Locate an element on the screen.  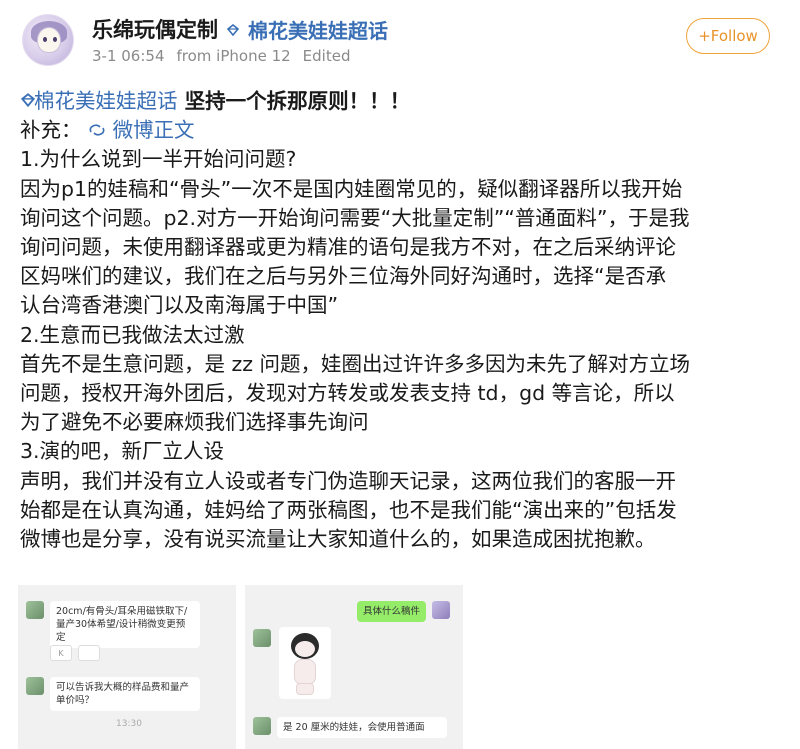
body-line: 为了避免不必要麻烦我们选择事先询问 is located at coordinates (194, 422).